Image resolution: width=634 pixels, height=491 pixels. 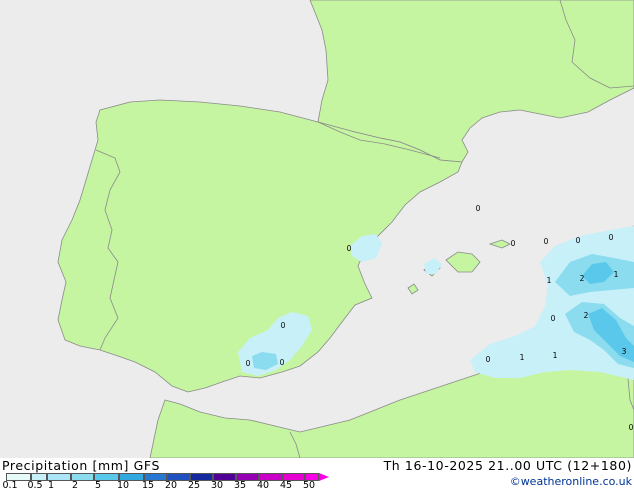 What do you see at coordinates (75, 485) in the screenshot?
I see `scale-tick-label: 2` at bounding box center [75, 485].